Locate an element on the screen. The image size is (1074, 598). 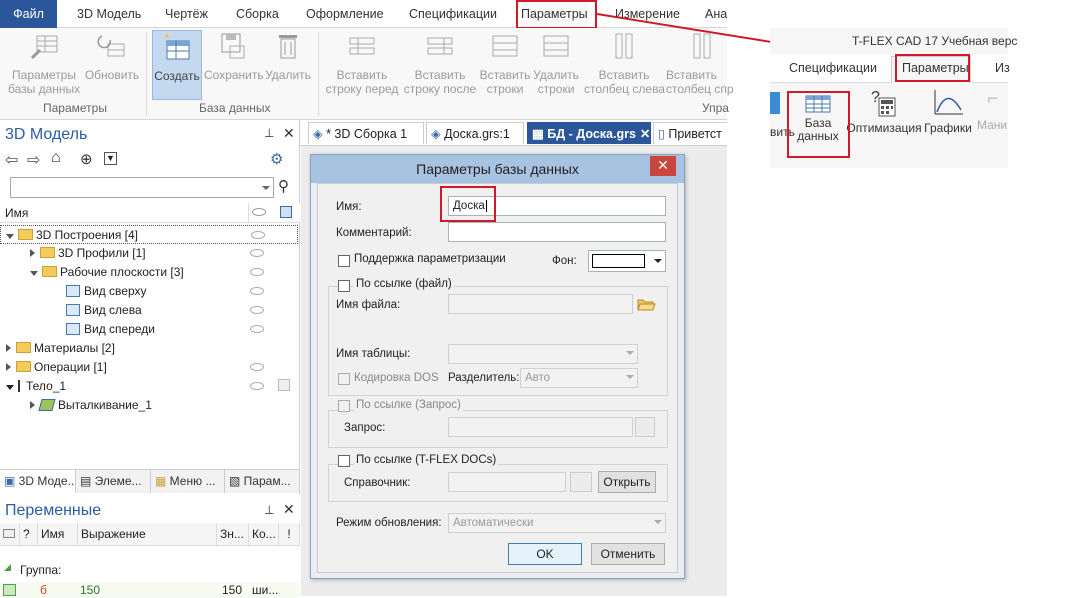
manipulator-button: ⌐ Мани is located at coordinates (992, 110).